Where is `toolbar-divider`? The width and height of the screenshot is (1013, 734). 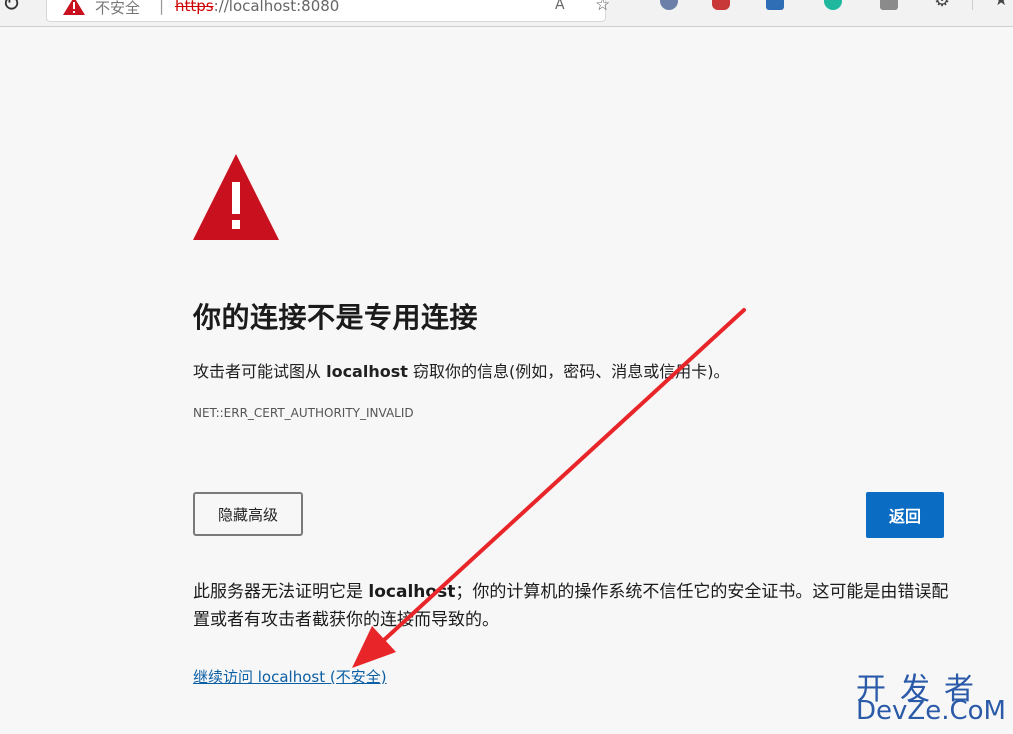 toolbar-divider is located at coordinates (972, 5).